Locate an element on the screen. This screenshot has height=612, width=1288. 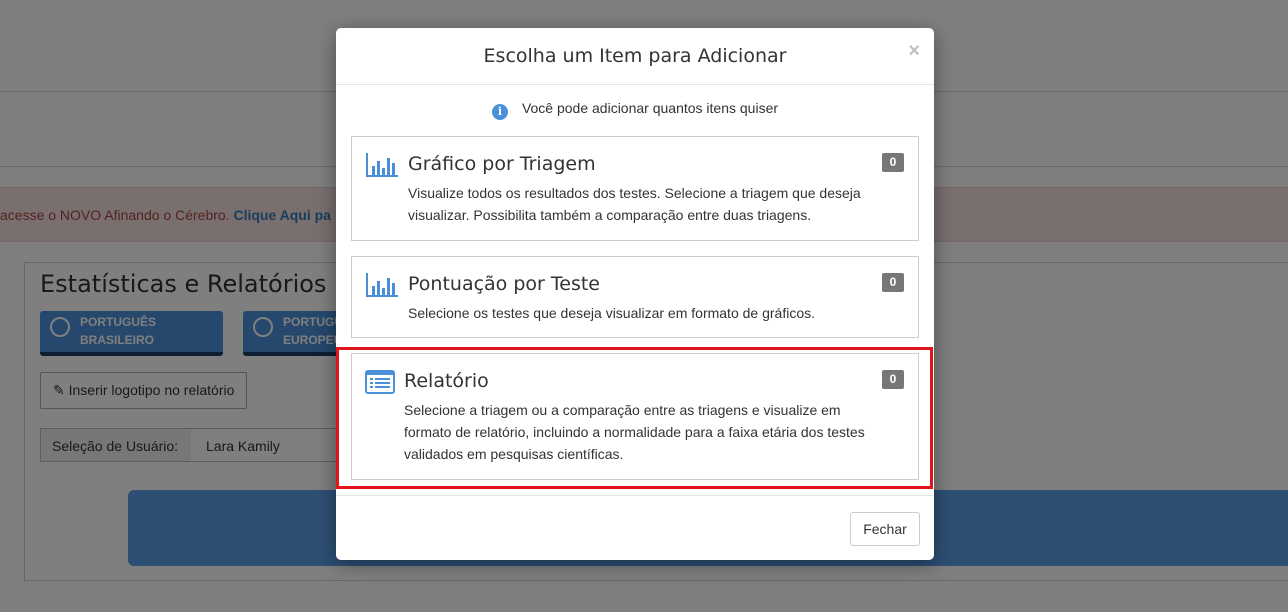
item-title: Pontuação por Teste is located at coordinates (504, 284).